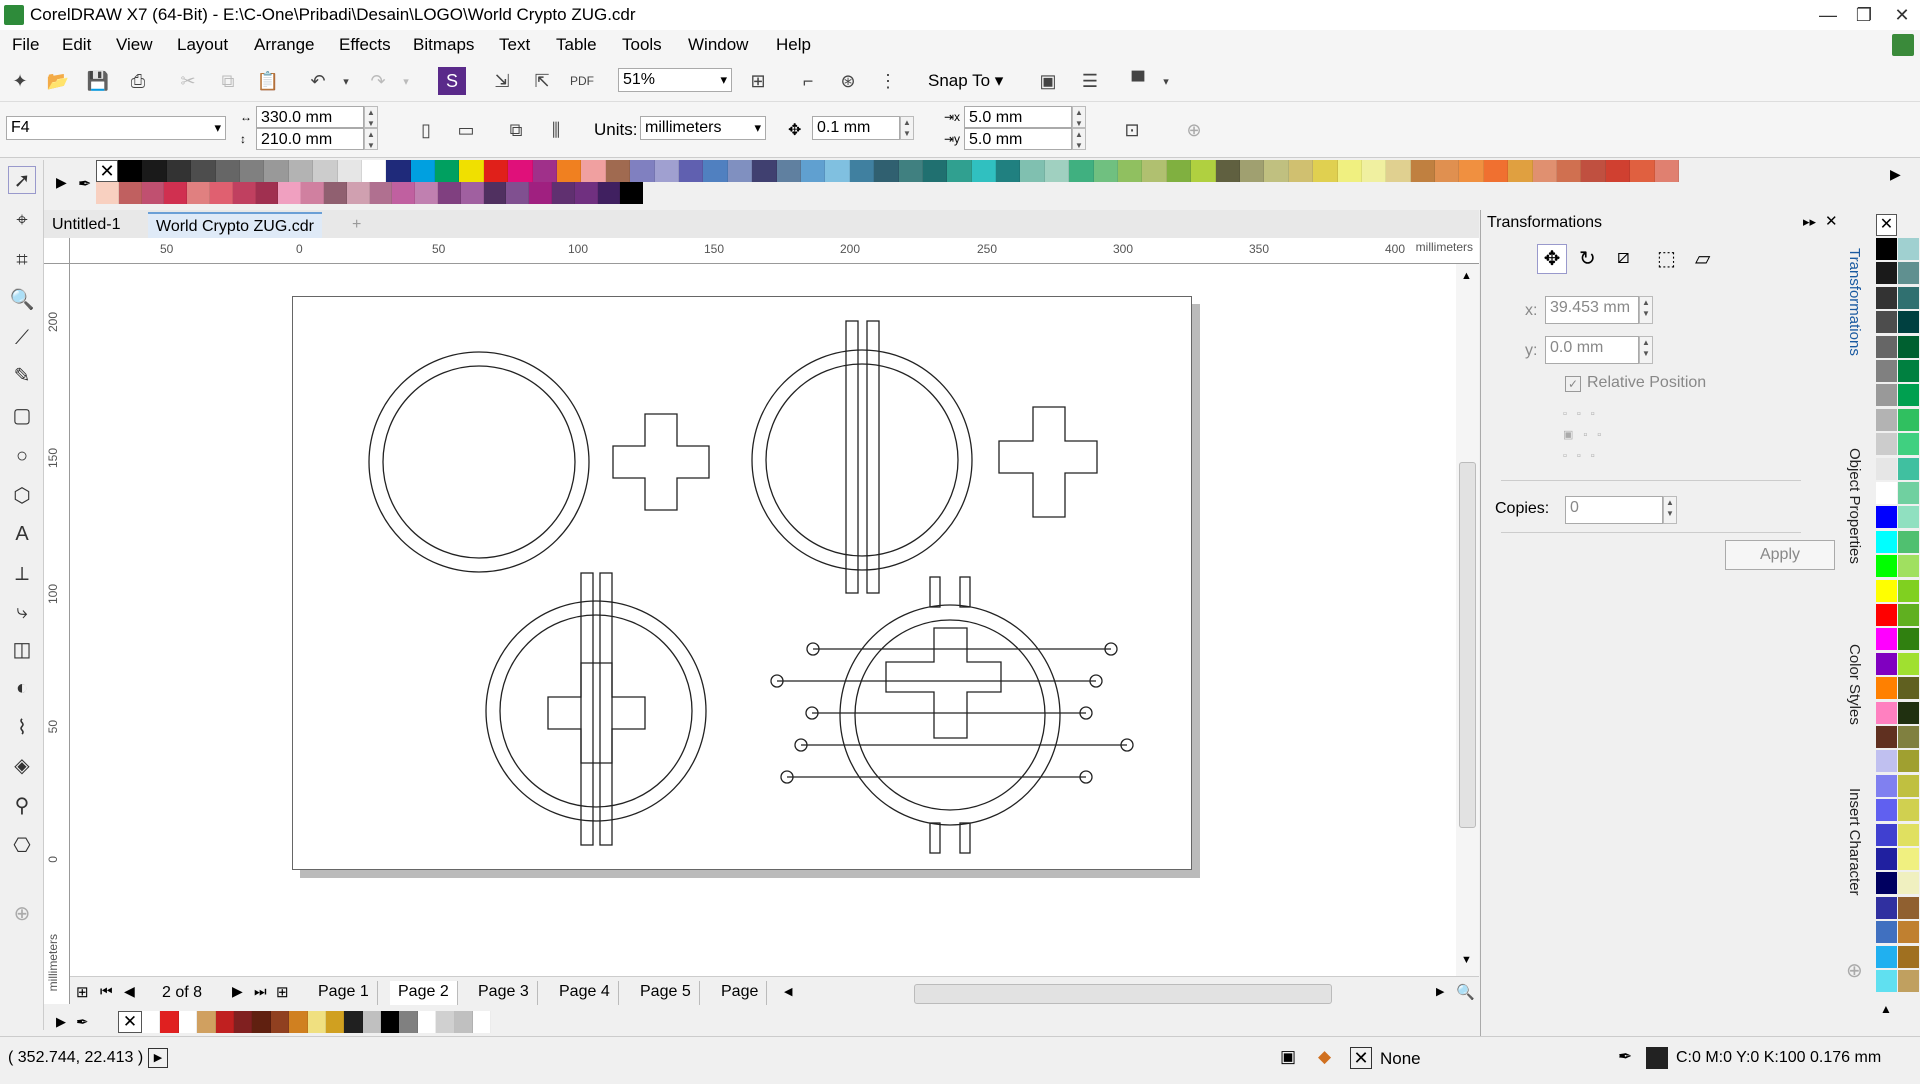 Image resolution: width=1920 pixels, height=1084 pixels. What do you see at coordinates (1670, 510) in the screenshot?
I see `copies-spinner: ▲ ▼` at bounding box center [1670, 510].